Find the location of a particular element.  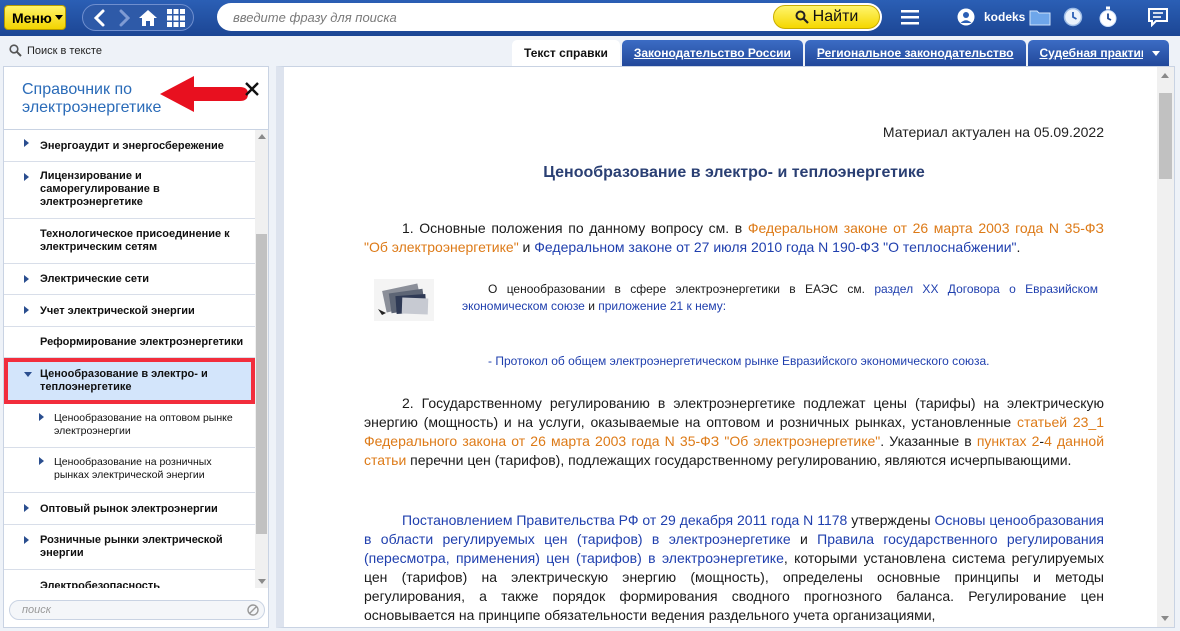

hamburger-menu-icon is located at coordinates (910, 17).